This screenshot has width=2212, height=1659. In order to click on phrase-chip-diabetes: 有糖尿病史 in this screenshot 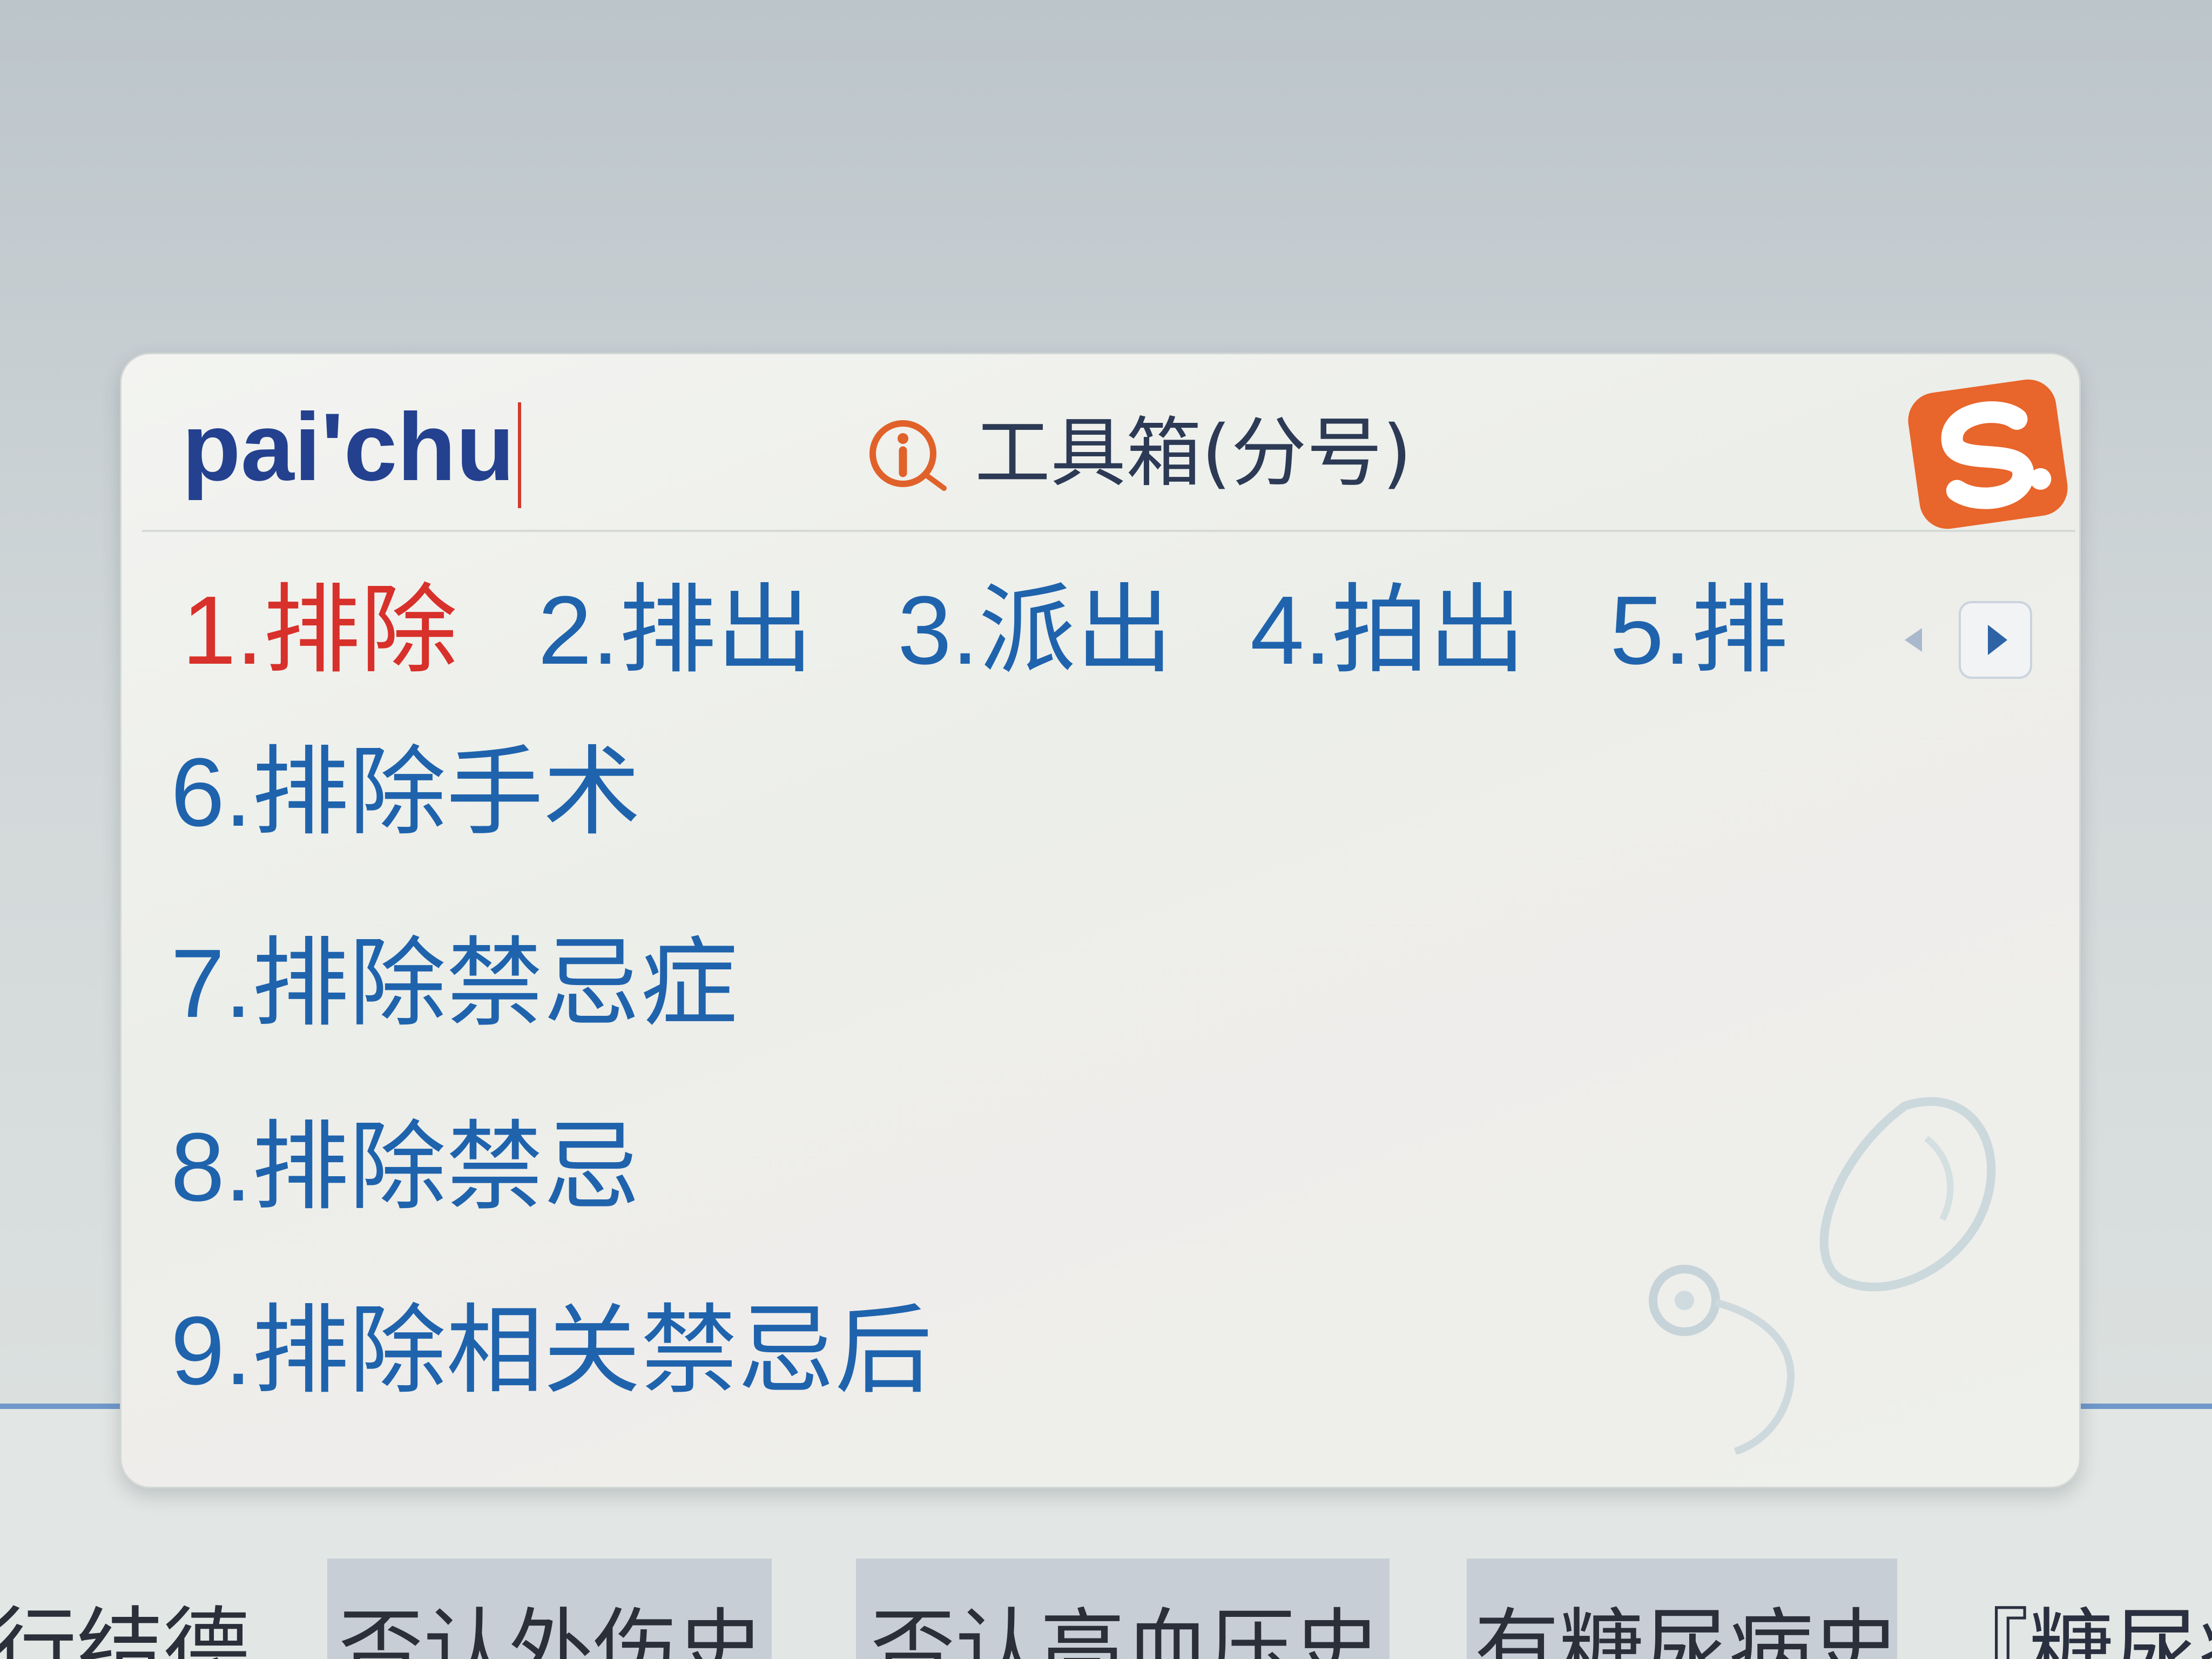, I will do `click(1682, 1609)`.